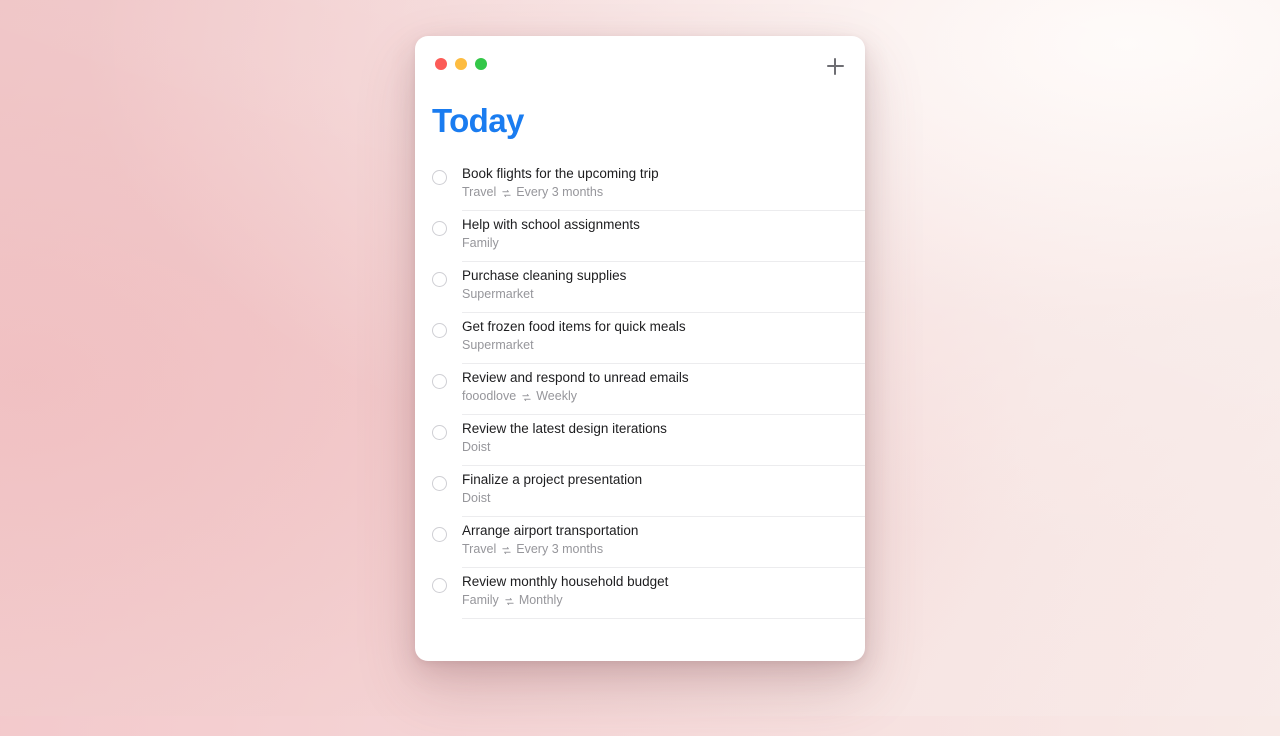  I want to click on task-content: Purchase cleaning supplies Supermarket, so click(663, 287).